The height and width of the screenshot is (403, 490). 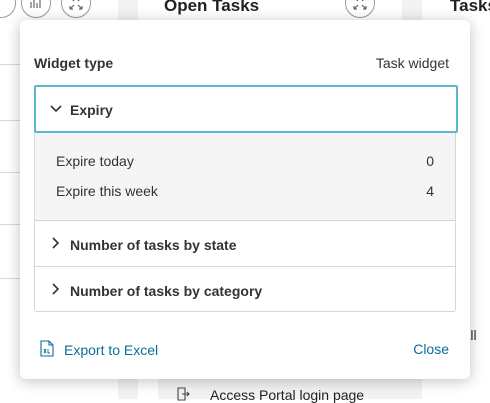 What do you see at coordinates (245, 191) in the screenshot?
I see `list-item: Expire this week 4` at bounding box center [245, 191].